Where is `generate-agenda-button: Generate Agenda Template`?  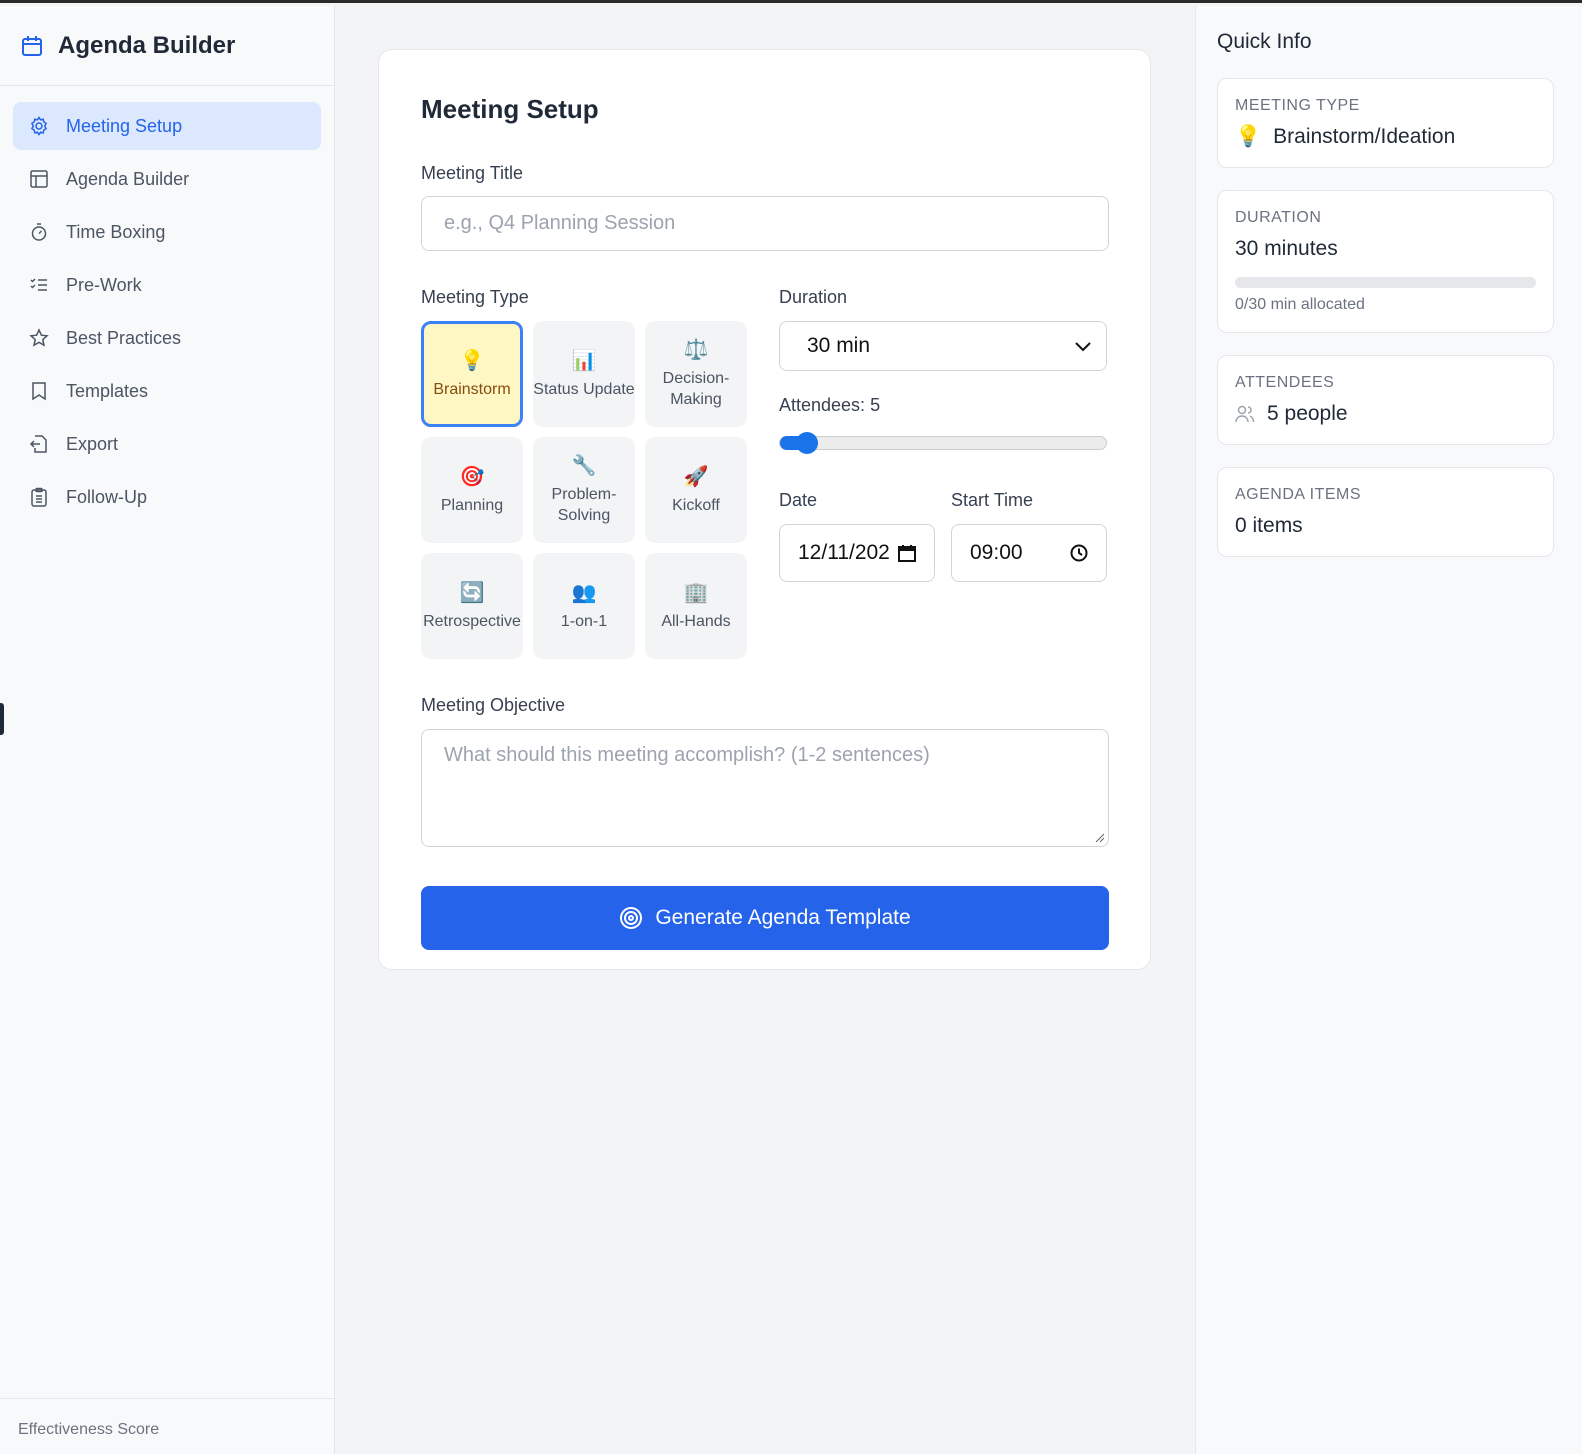
generate-agenda-button: Generate Agenda Template is located at coordinates (765, 918).